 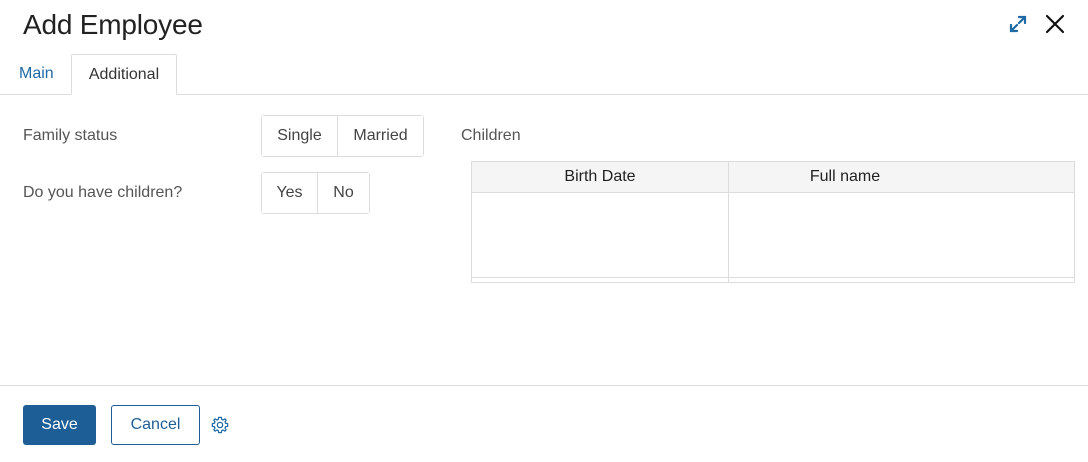 What do you see at coordinates (773, 222) in the screenshot?
I see `children-table: Birth Date Full name` at bounding box center [773, 222].